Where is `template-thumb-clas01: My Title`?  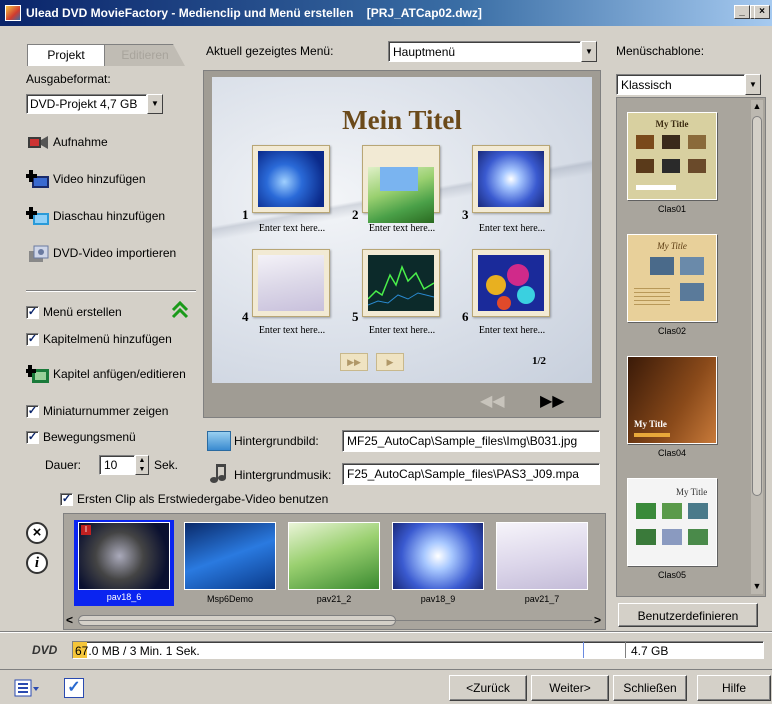 template-thumb-clas01: My Title is located at coordinates (672, 156).